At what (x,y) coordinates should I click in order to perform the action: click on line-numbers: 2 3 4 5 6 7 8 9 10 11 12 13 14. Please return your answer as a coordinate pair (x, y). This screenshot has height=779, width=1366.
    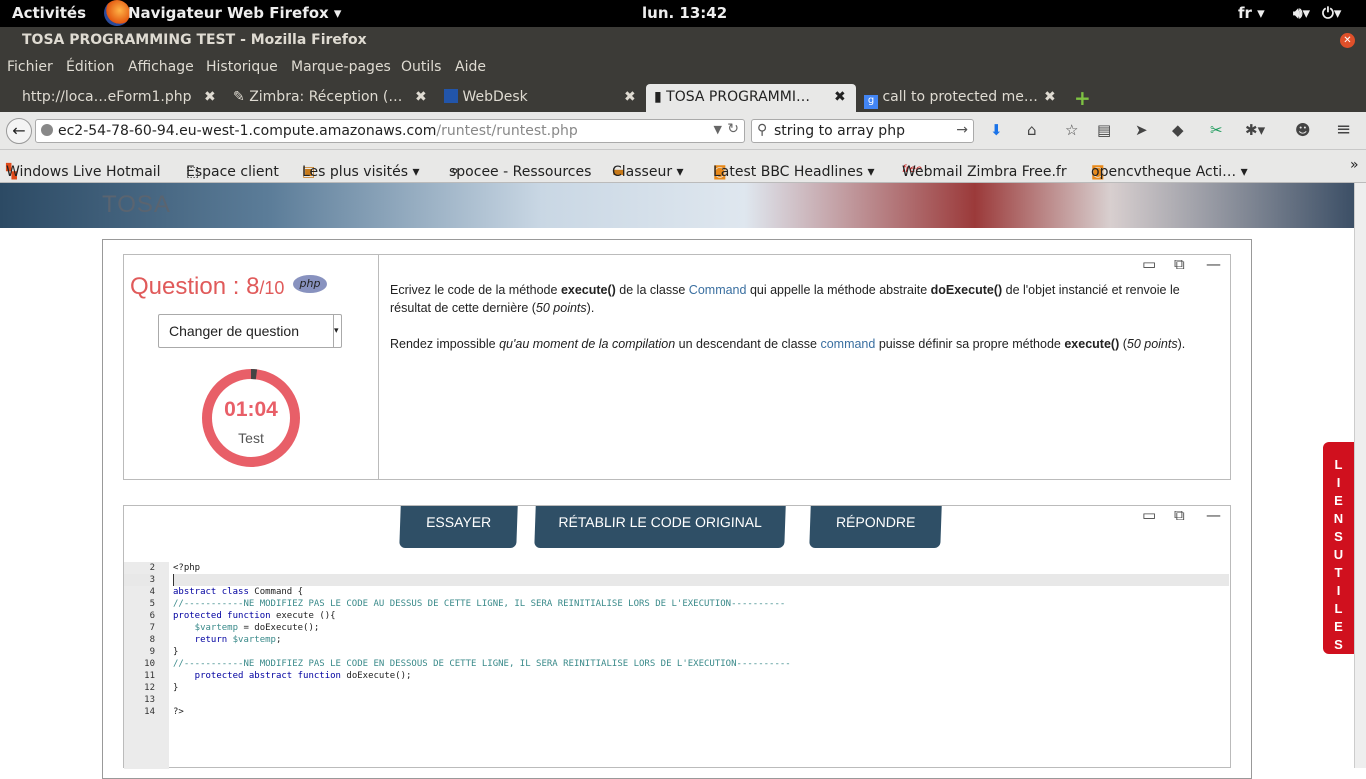
    Looking at the image, I should click on (146, 665).